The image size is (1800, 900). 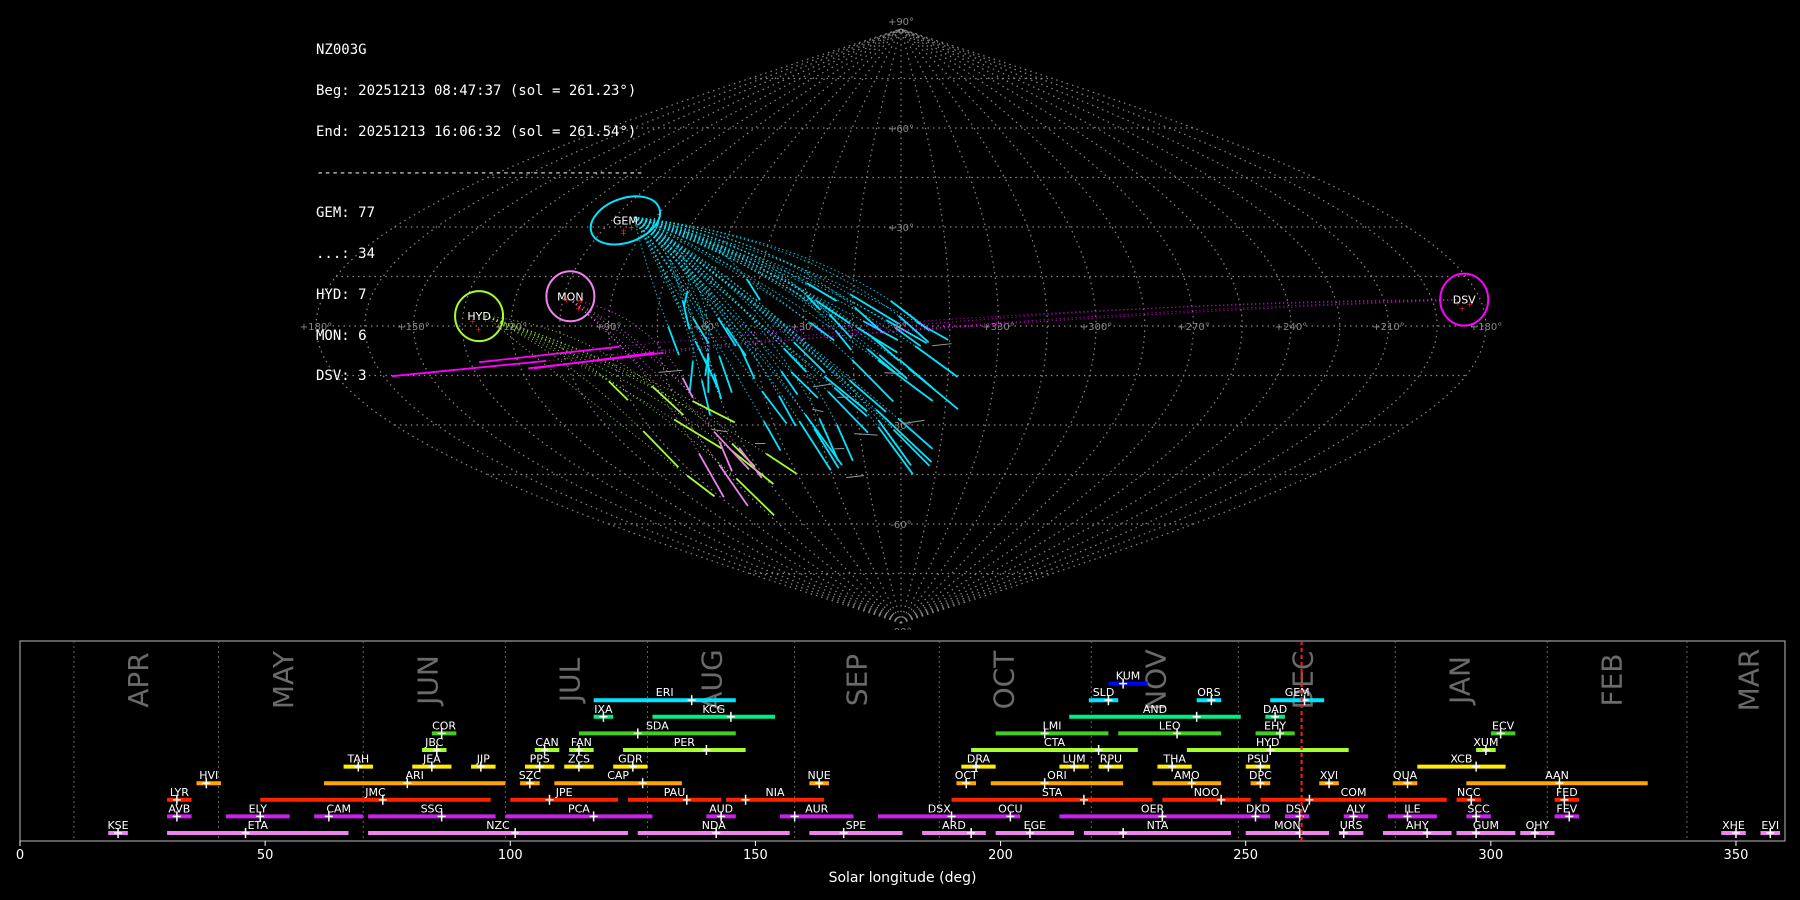 I want to click on shower-label: AAN, so click(x=1557, y=775).